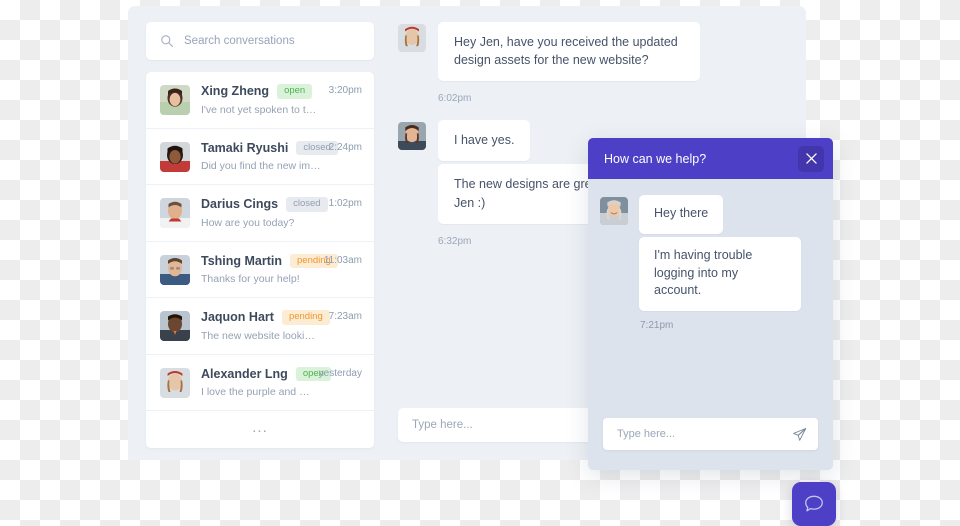 This screenshot has height=526, width=960. What do you see at coordinates (237, 317) in the screenshot?
I see `contact-name: Jaquon Hart` at bounding box center [237, 317].